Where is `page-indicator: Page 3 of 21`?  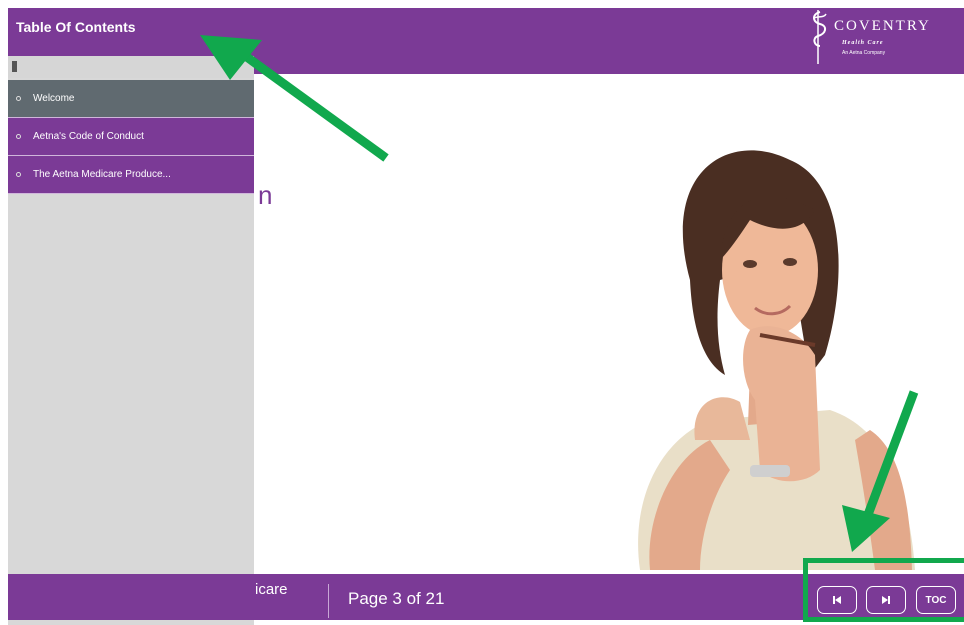 page-indicator: Page 3 of 21 is located at coordinates (396, 598).